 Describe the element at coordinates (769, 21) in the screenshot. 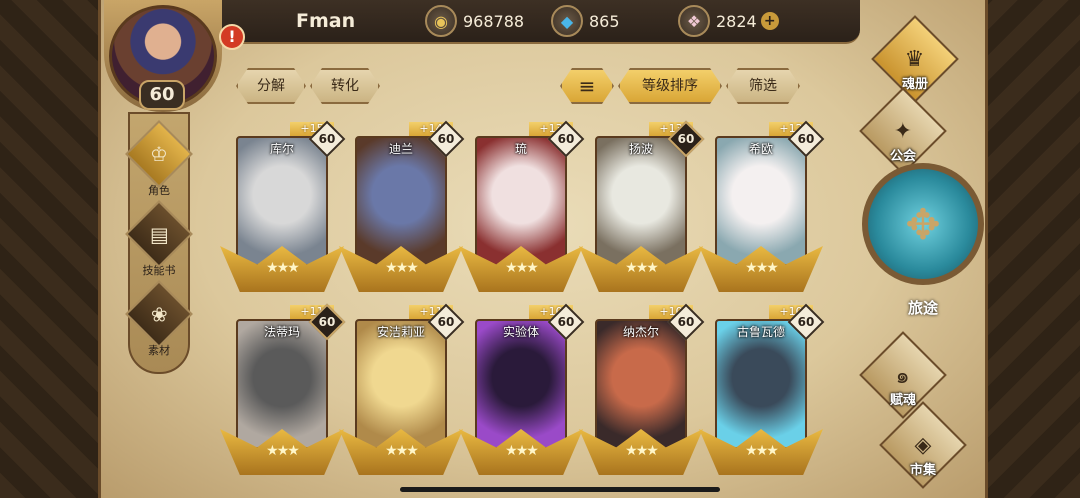

I see `add-gem-button: +` at that location.